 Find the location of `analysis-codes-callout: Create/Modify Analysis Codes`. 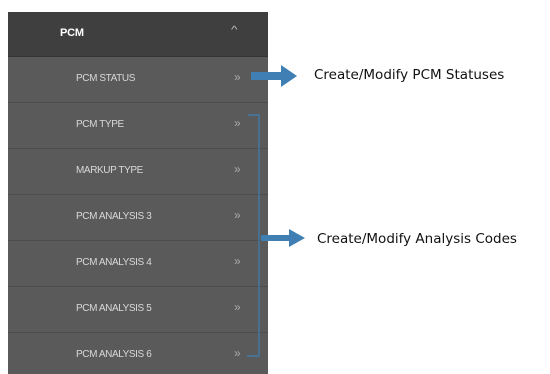

analysis-codes-callout: Create/Modify Analysis Codes is located at coordinates (417, 239).